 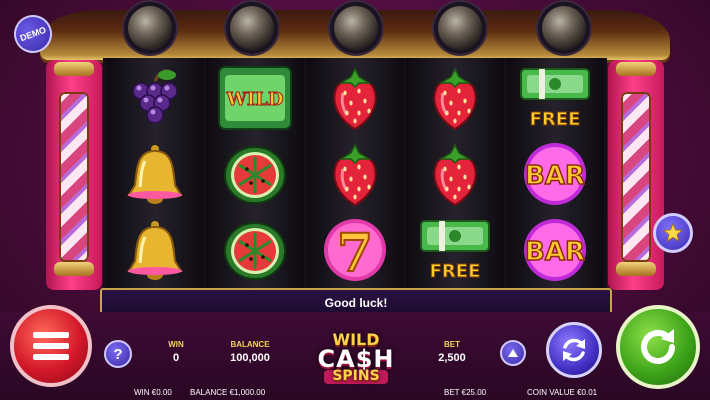 I want to click on right-pillar-cap, so click(x=636, y=69).